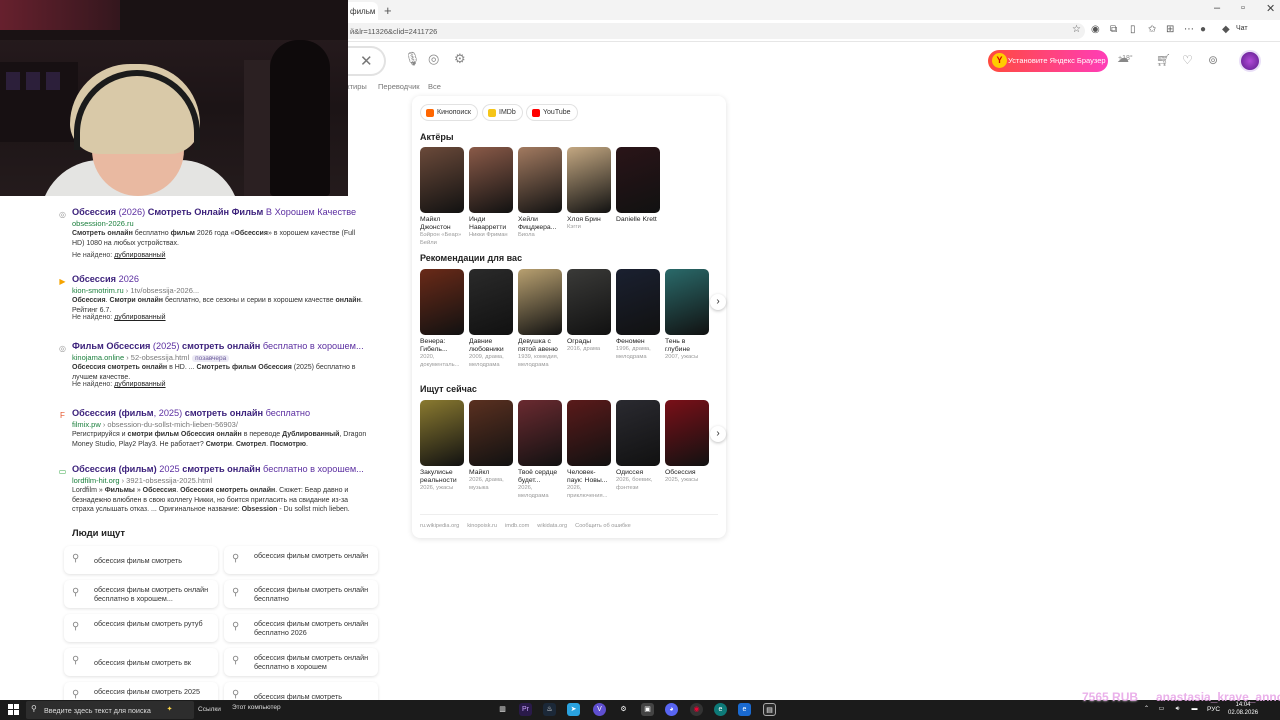  What do you see at coordinates (1250, 61) in the screenshot?
I see `avatar` at bounding box center [1250, 61].